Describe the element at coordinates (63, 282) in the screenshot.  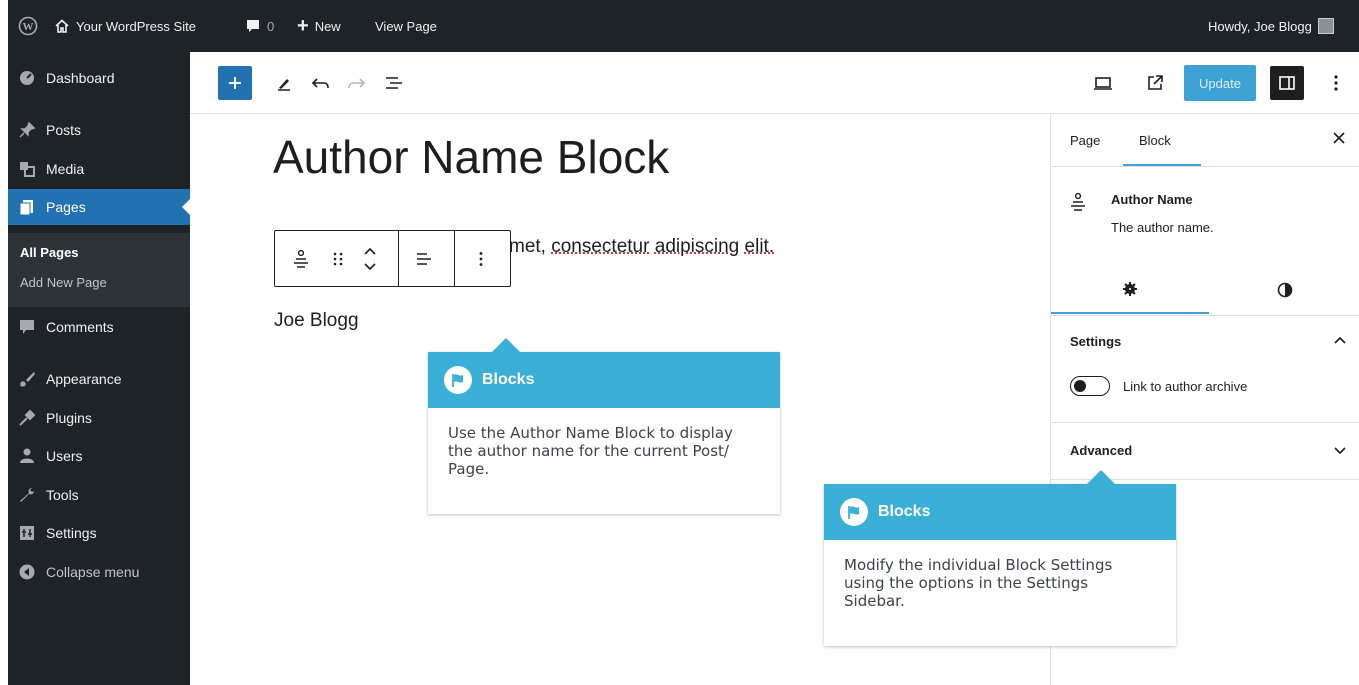
I see `submenu-add-new-page: Add New Page` at that location.